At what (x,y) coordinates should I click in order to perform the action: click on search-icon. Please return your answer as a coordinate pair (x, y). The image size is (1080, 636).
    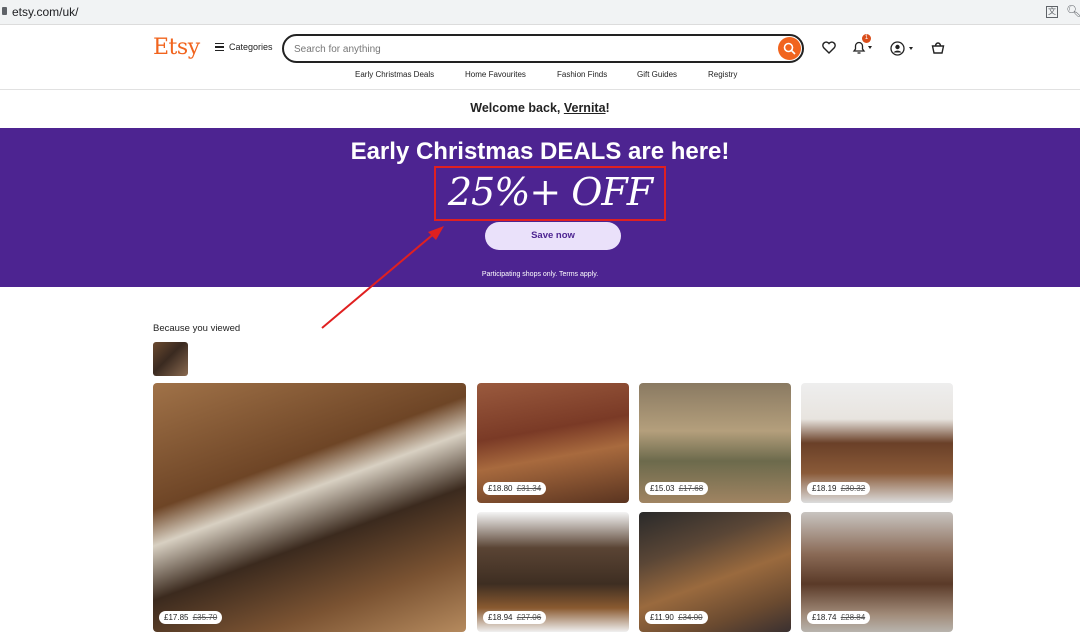
    Looking at the image, I should click on (789, 48).